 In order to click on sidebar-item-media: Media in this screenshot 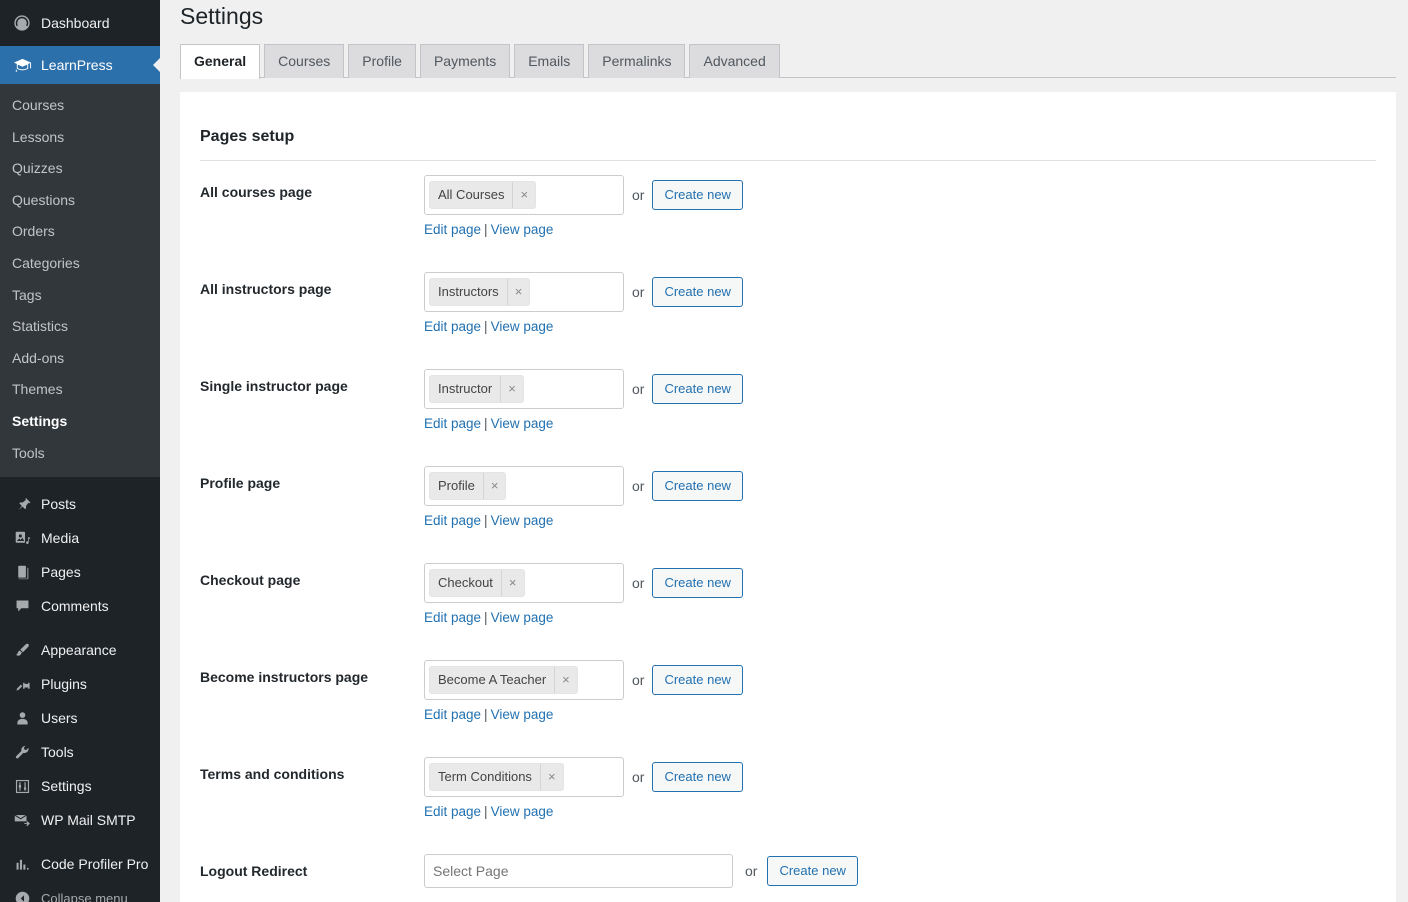, I will do `click(80, 538)`.